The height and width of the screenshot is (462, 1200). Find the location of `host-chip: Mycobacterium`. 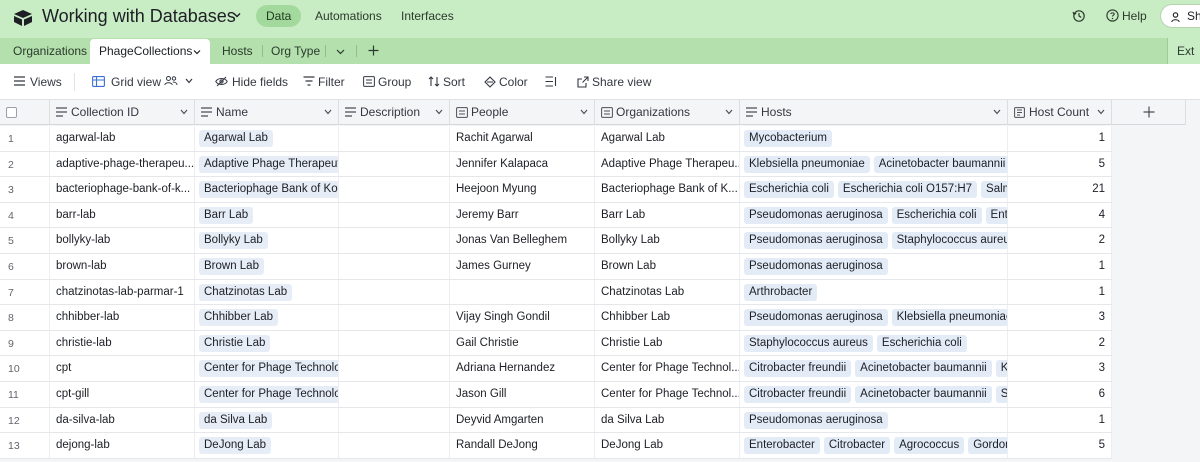

host-chip: Mycobacterium is located at coordinates (788, 138).